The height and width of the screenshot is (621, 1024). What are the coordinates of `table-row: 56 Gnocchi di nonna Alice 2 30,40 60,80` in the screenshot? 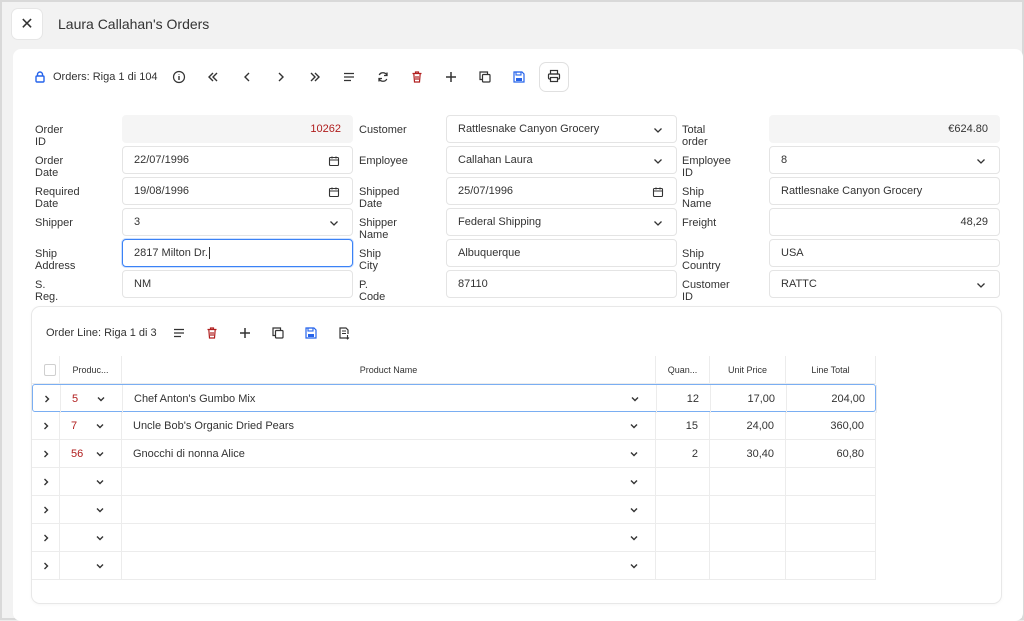 It's located at (454, 454).